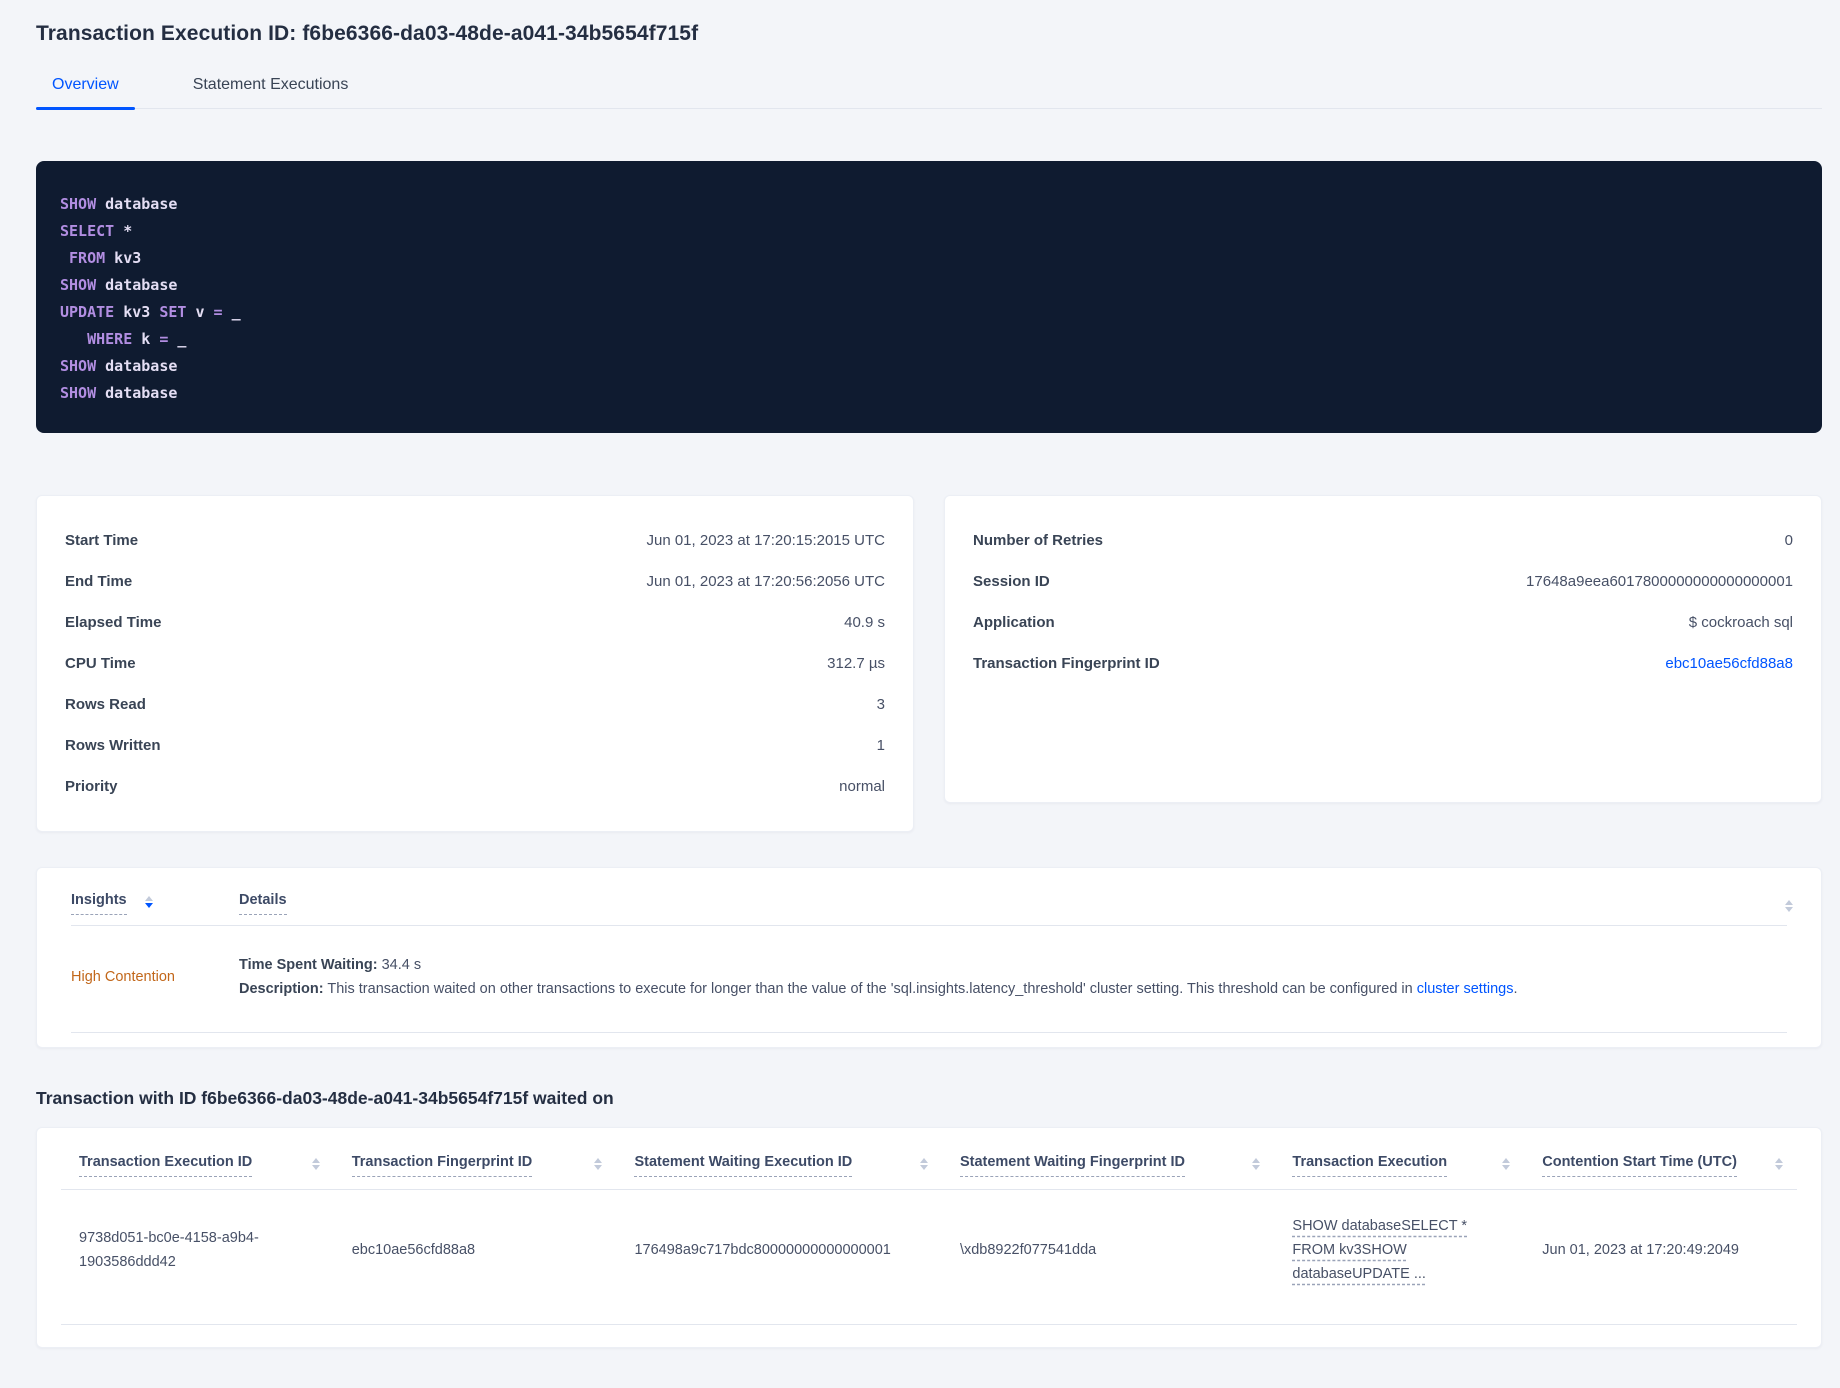 Image resolution: width=1840 pixels, height=1388 pixels. Describe the element at coordinates (864, 622) in the screenshot. I see `detail-value: 40.9 s` at that location.